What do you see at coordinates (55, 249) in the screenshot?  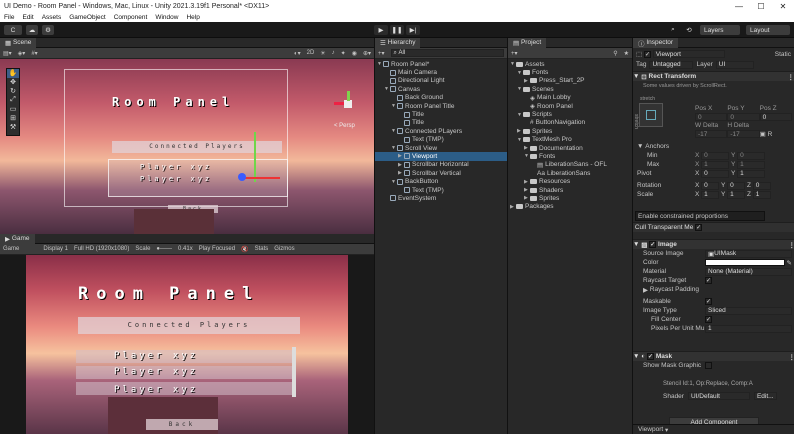 I see `display-dropdown: Display 1` at bounding box center [55, 249].